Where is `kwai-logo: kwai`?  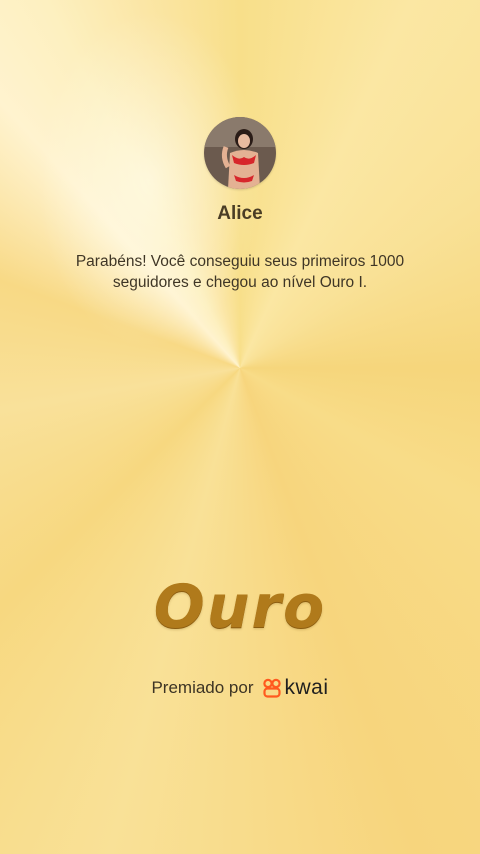 kwai-logo: kwai is located at coordinates (295, 687).